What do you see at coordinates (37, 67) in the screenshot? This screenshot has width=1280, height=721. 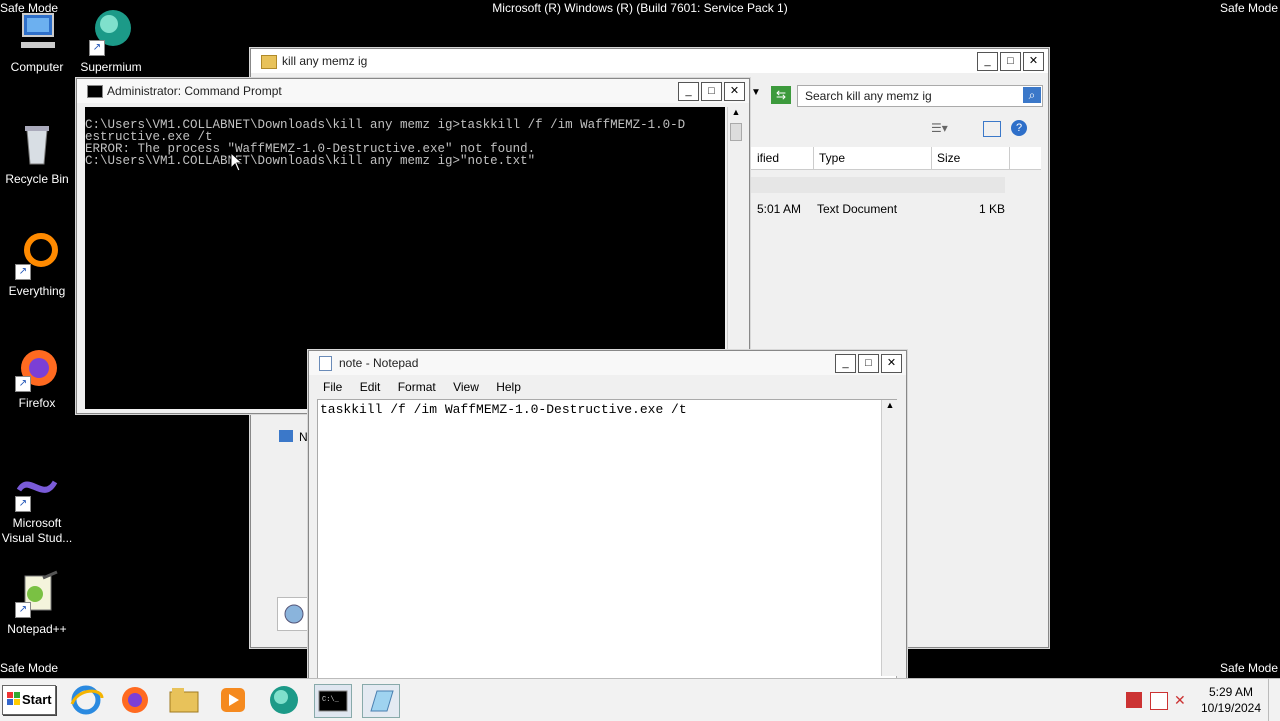 I see `desktop-icon-label: Computer` at bounding box center [37, 67].